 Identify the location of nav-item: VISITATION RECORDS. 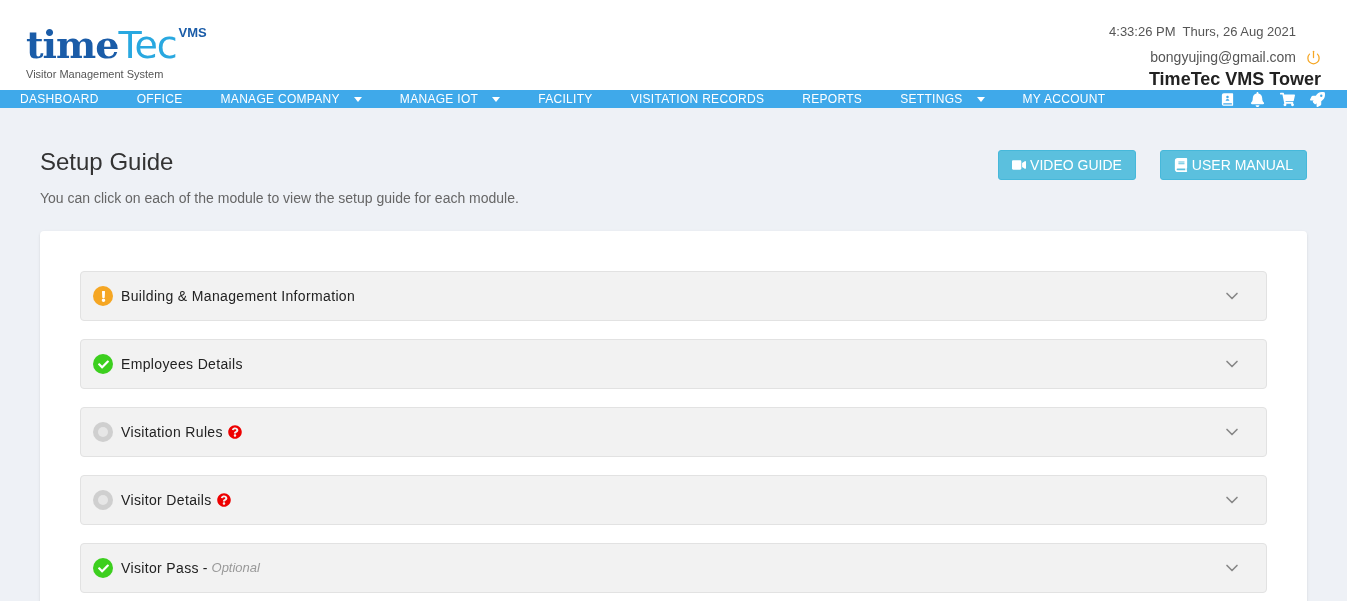
(697, 99).